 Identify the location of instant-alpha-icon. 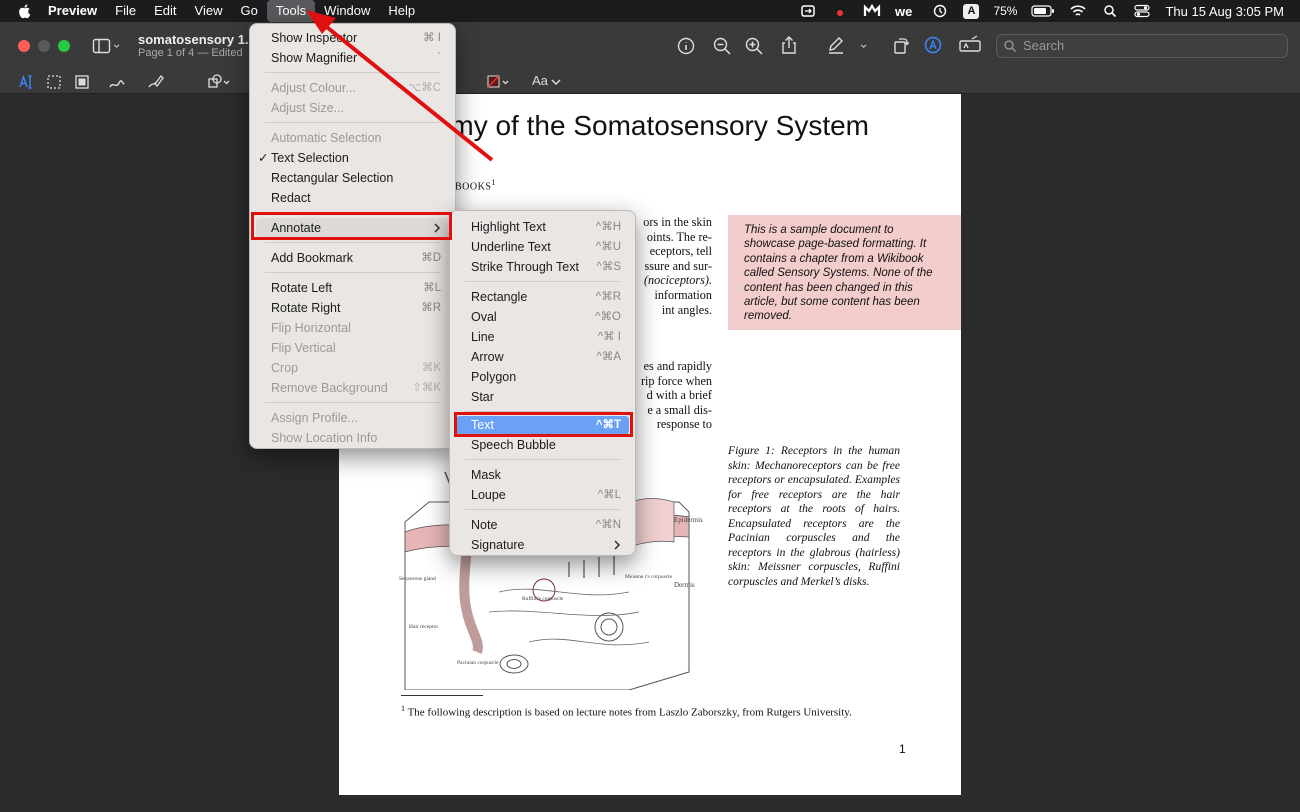
(82, 82).